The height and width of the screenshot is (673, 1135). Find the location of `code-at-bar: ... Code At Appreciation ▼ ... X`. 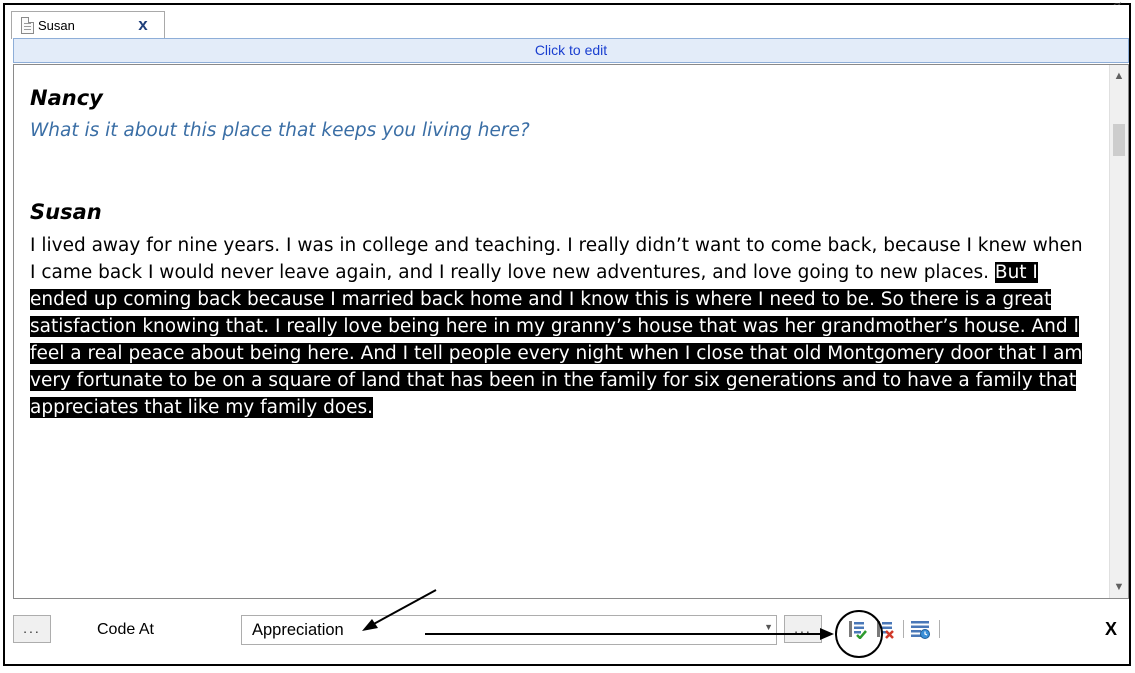

code-at-bar: ... Code At Appreciation ▼ ... X is located at coordinates (567, 634).